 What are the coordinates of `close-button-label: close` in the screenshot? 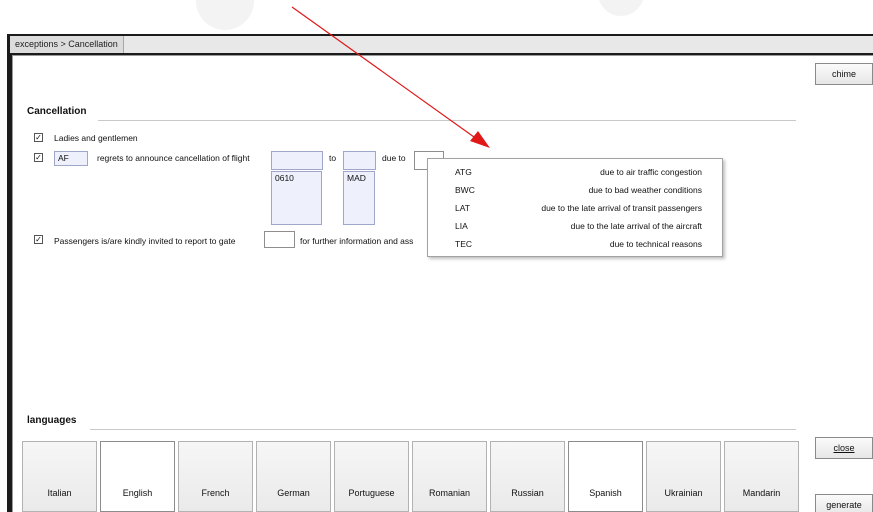 It's located at (844, 448).